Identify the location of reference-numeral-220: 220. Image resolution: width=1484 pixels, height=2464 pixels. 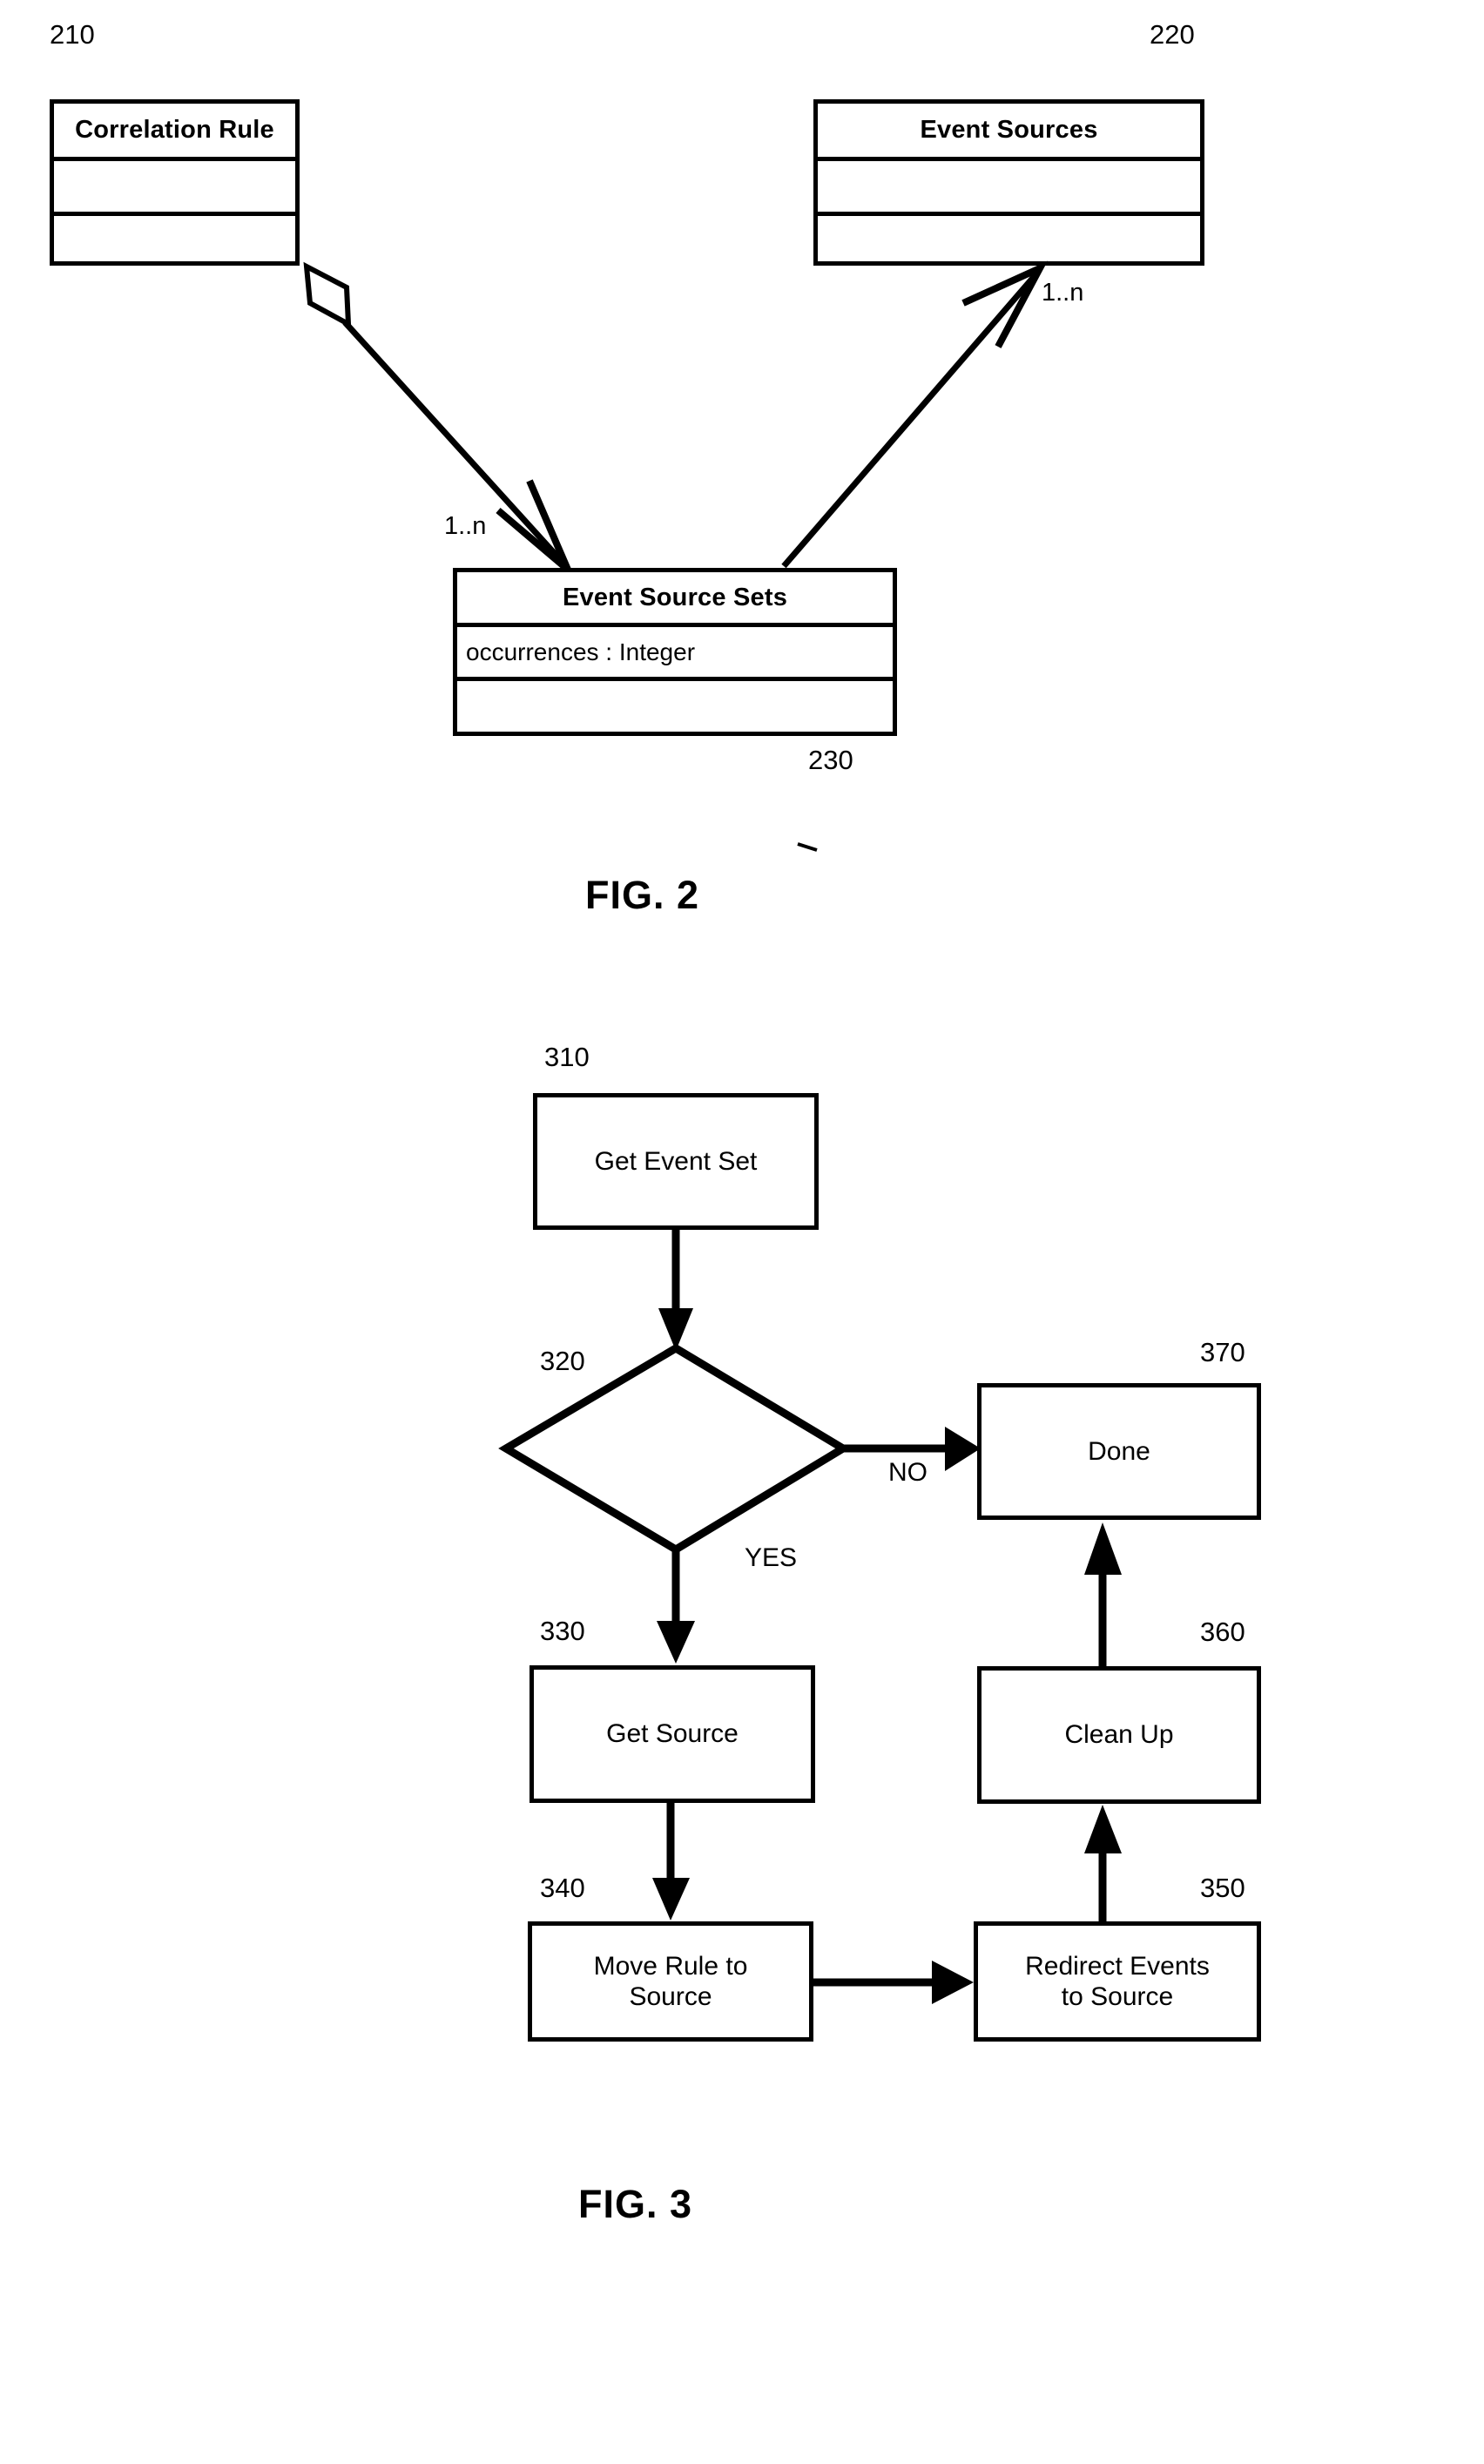
(1172, 34).